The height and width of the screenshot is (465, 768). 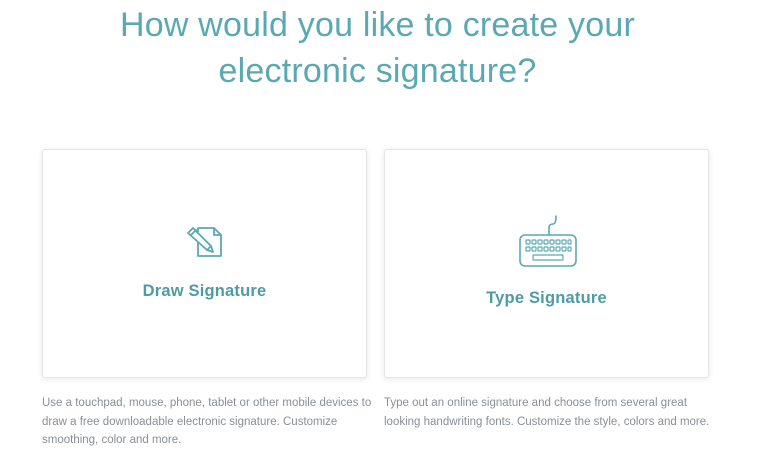 I want to click on page-title-line-1: How would you like to create your, so click(x=377, y=25).